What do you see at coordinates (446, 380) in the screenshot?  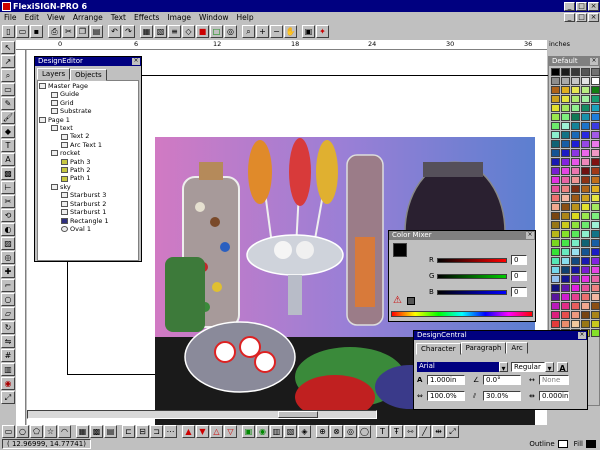 I see `size-field: 1.000in` at bounding box center [446, 380].